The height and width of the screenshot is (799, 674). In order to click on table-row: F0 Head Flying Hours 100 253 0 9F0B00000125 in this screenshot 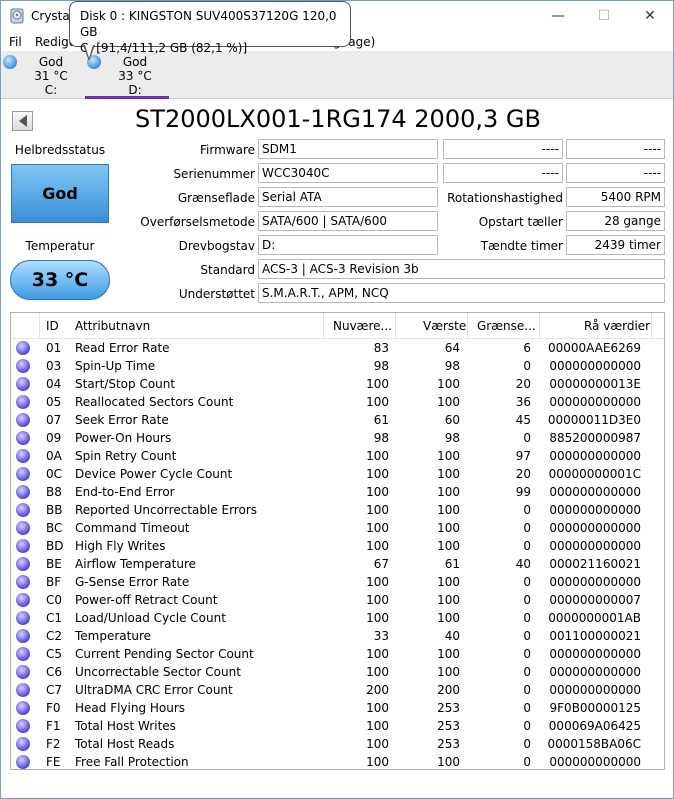, I will do `click(337, 708)`.